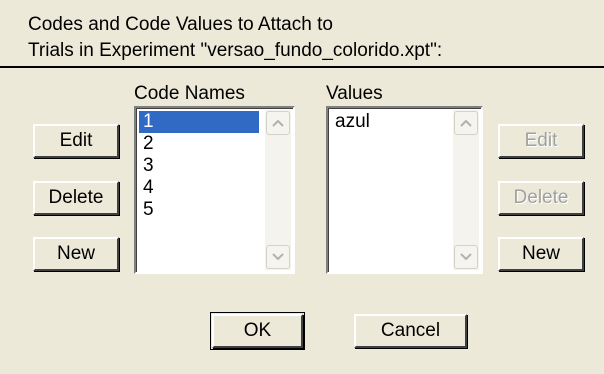 The image size is (604, 374). I want to click on new-value-button: New, so click(541, 254).